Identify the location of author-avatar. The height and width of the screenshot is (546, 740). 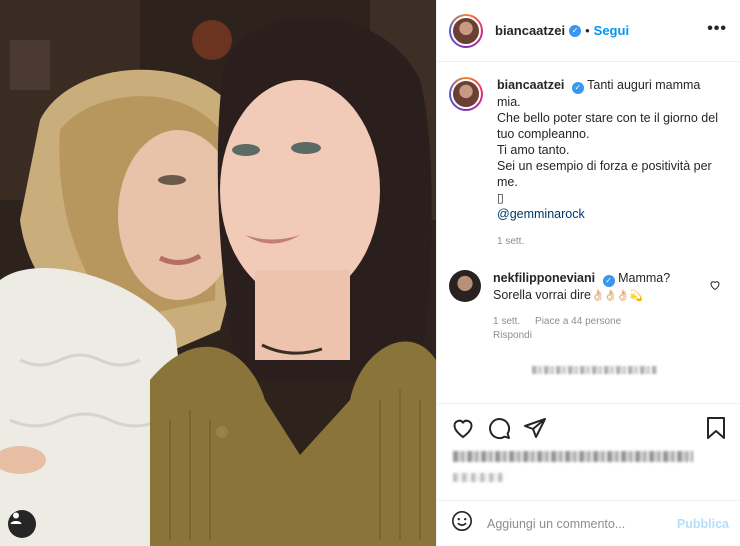
(466, 30).